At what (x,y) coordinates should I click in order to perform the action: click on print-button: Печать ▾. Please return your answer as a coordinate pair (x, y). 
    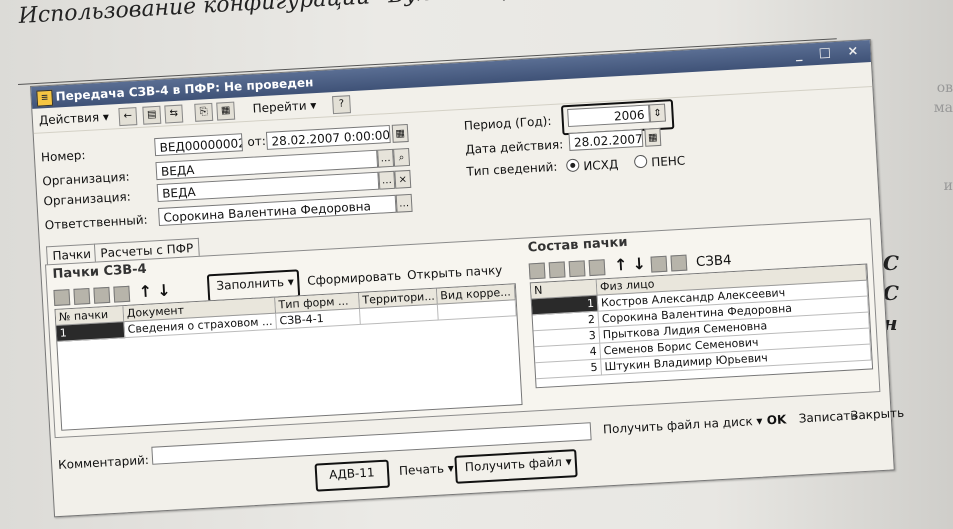
    Looking at the image, I should click on (427, 469).